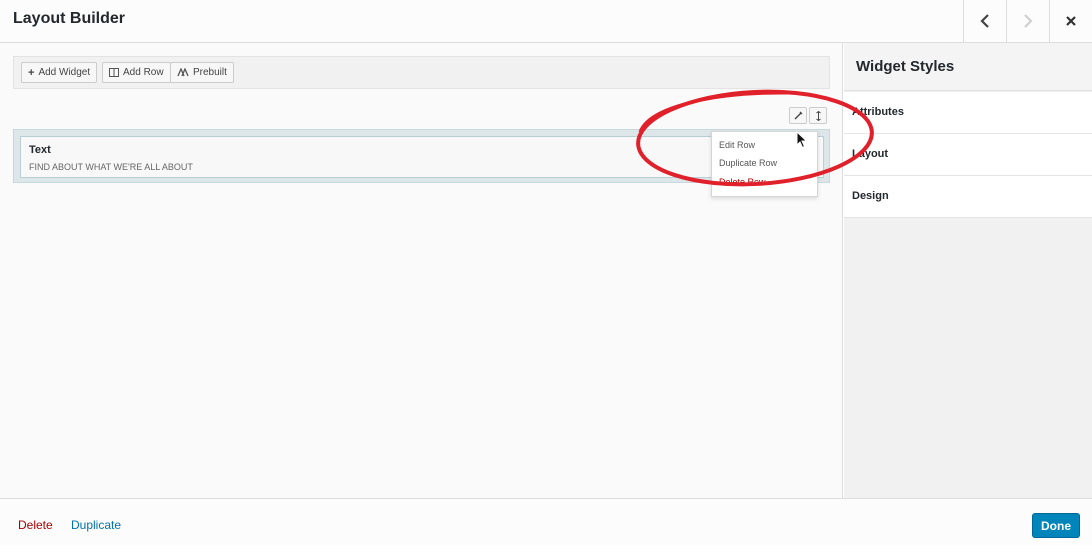 This screenshot has height=545, width=1092. What do you see at coordinates (114, 72) in the screenshot?
I see `columns-icon` at bounding box center [114, 72].